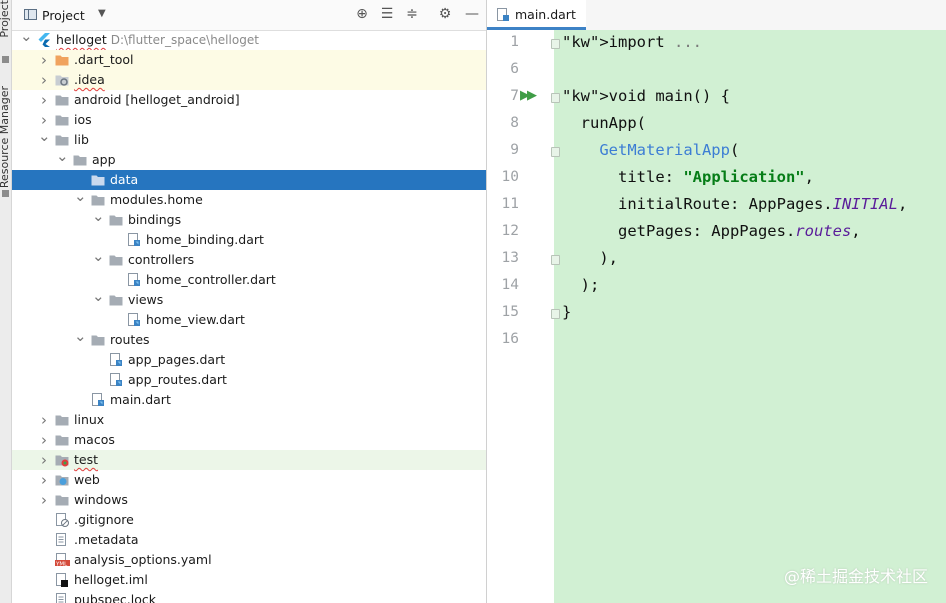 The height and width of the screenshot is (603, 946). What do you see at coordinates (249, 460) in the screenshot?
I see `tree-item: › test` at bounding box center [249, 460].